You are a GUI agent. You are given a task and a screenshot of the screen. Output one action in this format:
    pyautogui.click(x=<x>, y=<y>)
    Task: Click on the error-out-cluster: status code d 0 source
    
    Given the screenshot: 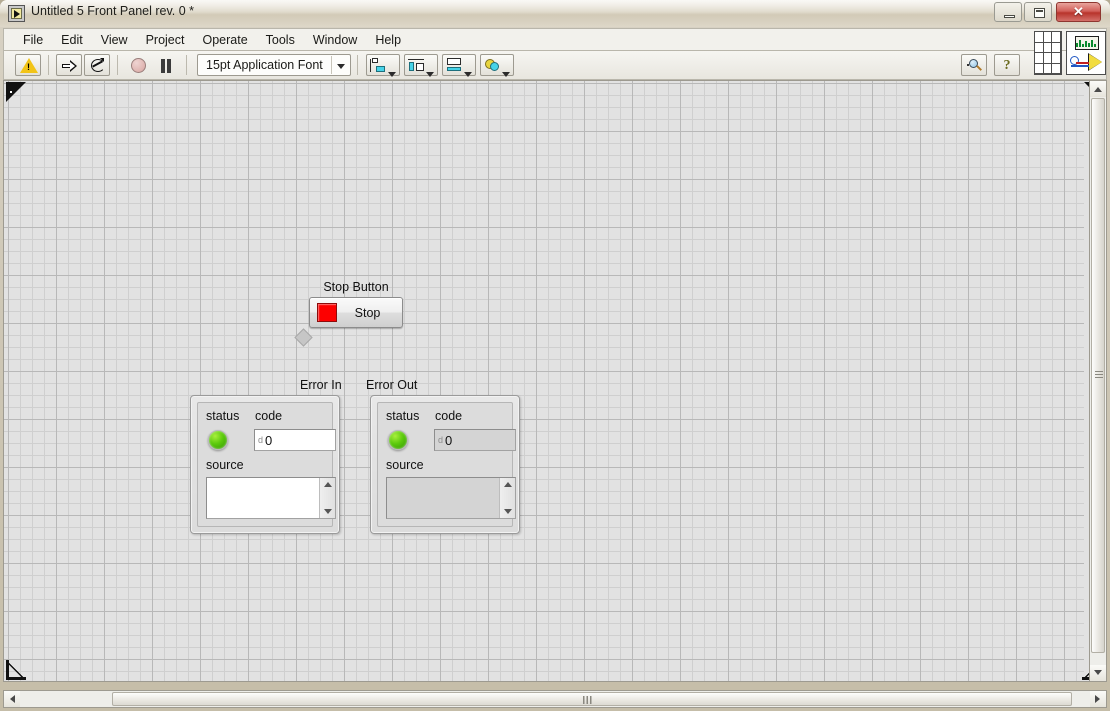 What is the action you would take?
    pyautogui.click(x=445, y=464)
    